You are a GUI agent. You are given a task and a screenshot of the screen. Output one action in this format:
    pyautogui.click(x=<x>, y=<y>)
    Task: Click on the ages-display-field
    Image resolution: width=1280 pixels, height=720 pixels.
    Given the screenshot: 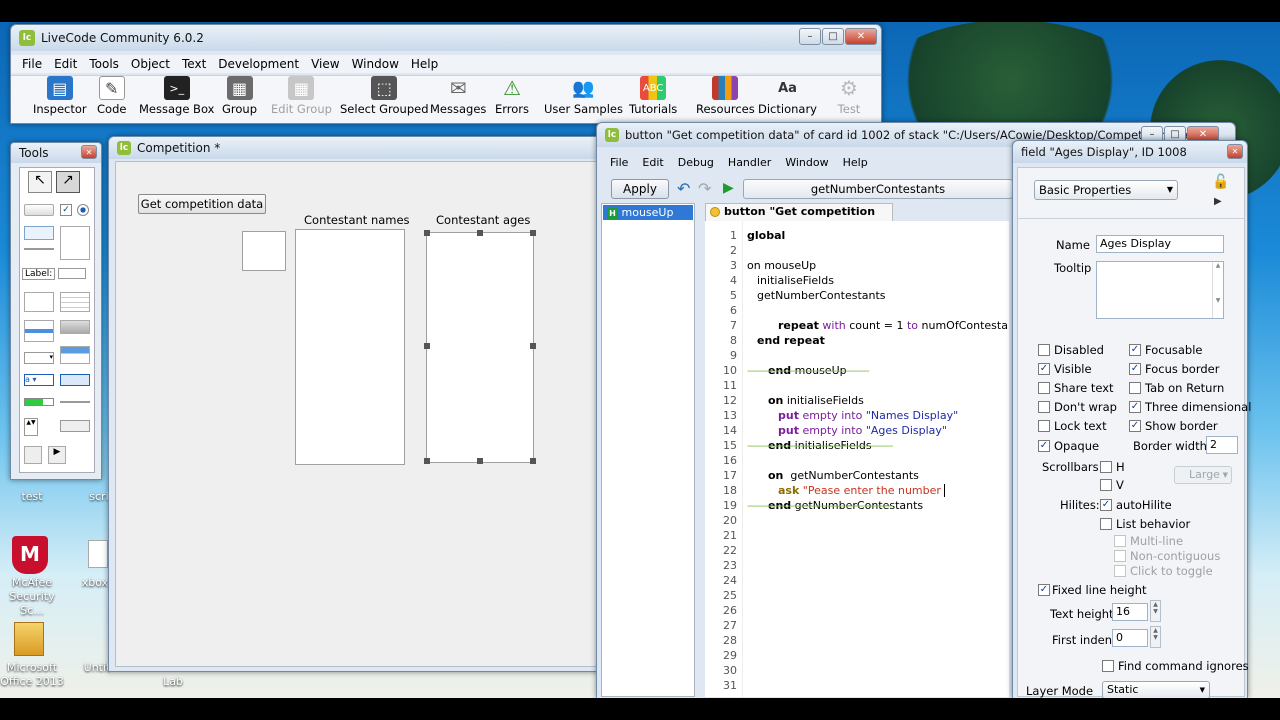 What is the action you would take?
    pyautogui.click(x=480, y=347)
    